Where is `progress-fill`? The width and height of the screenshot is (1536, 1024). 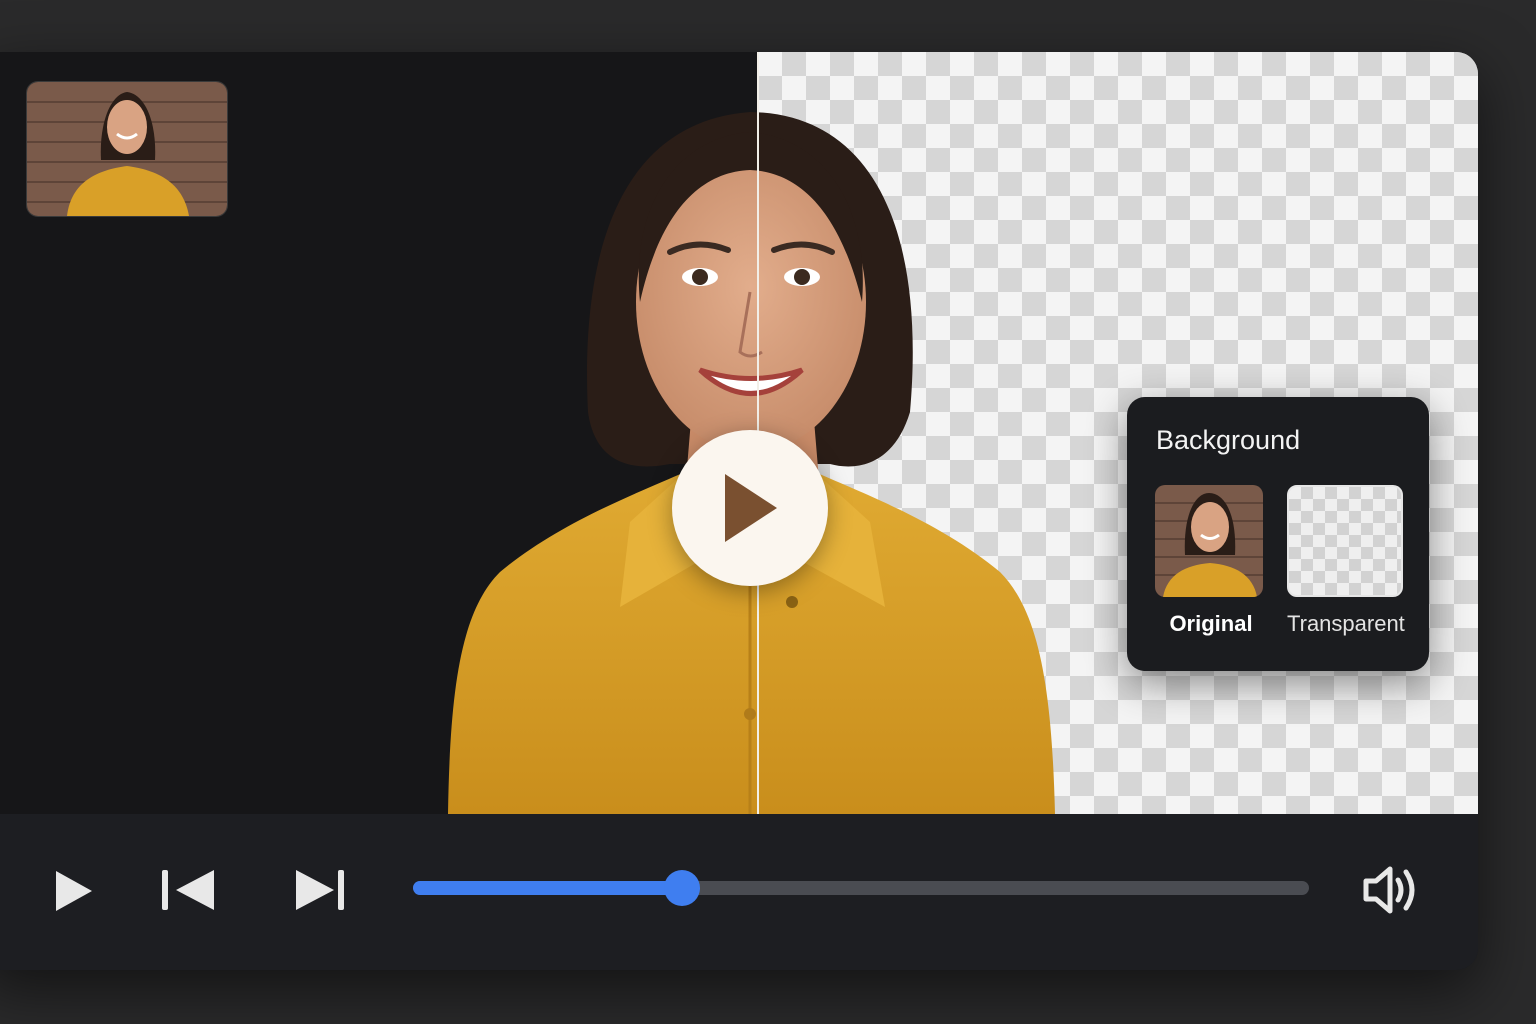
progress-fill is located at coordinates (547, 888).